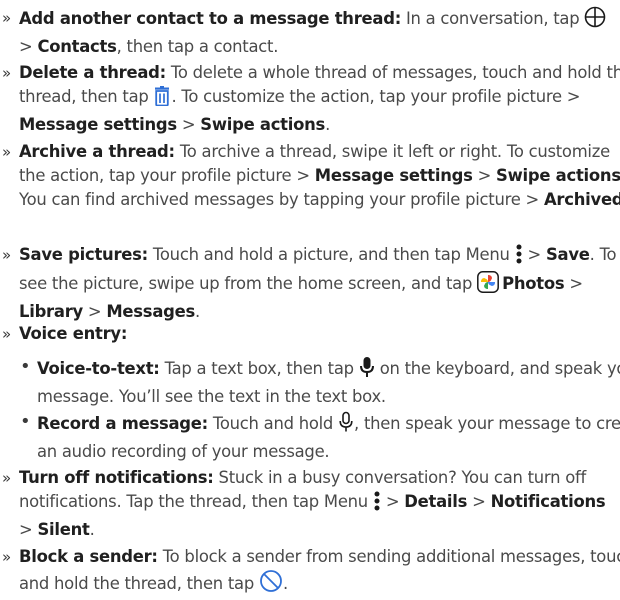 This screenshot has width=620, height=600. Describe the element at coordinates (259, 368) in the screenshot. I see `tip-text: Tap a text box, then tap` at that location.